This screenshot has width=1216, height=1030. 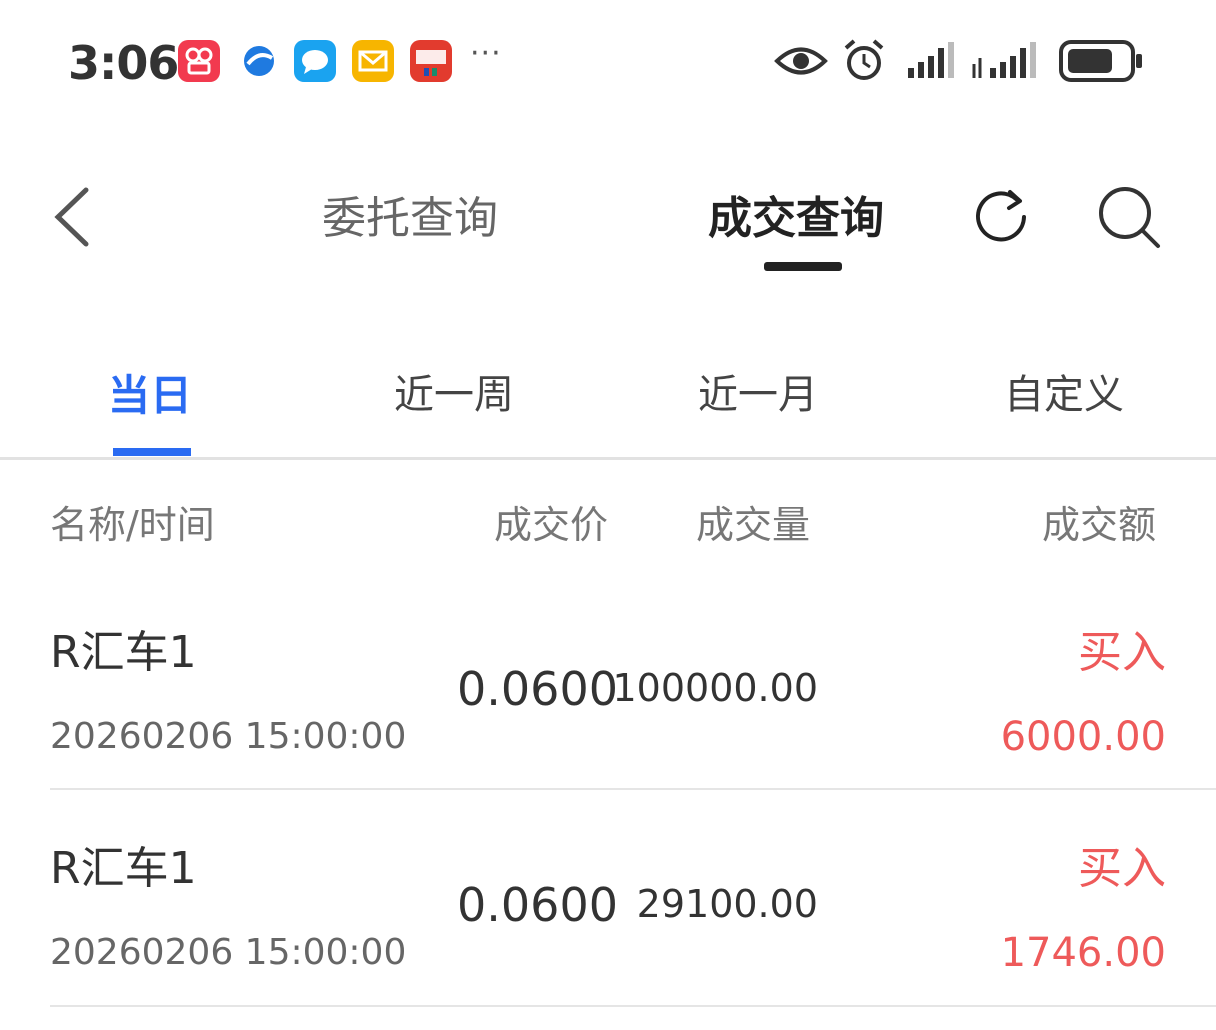 I want to click on header: 委托查询 成交查询, so click(x=608, y=215).